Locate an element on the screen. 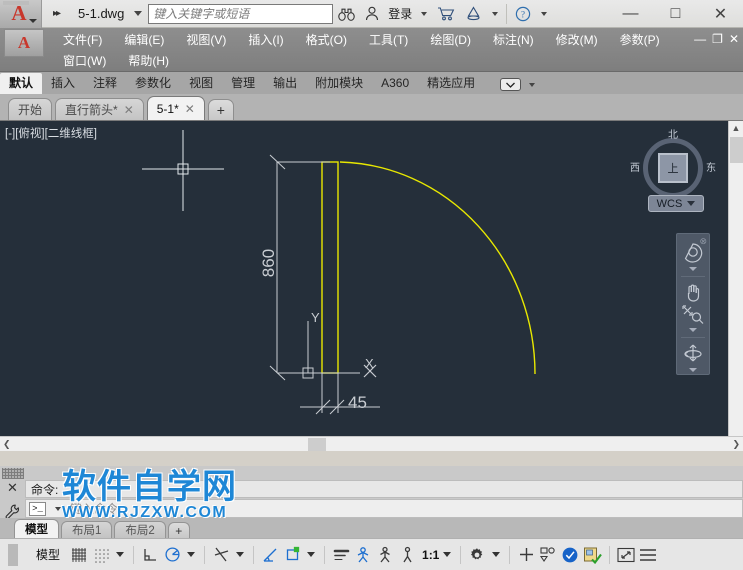 This screenshot has width=743, height=570. close-button: ✕ is located at coordinates (720, 14).